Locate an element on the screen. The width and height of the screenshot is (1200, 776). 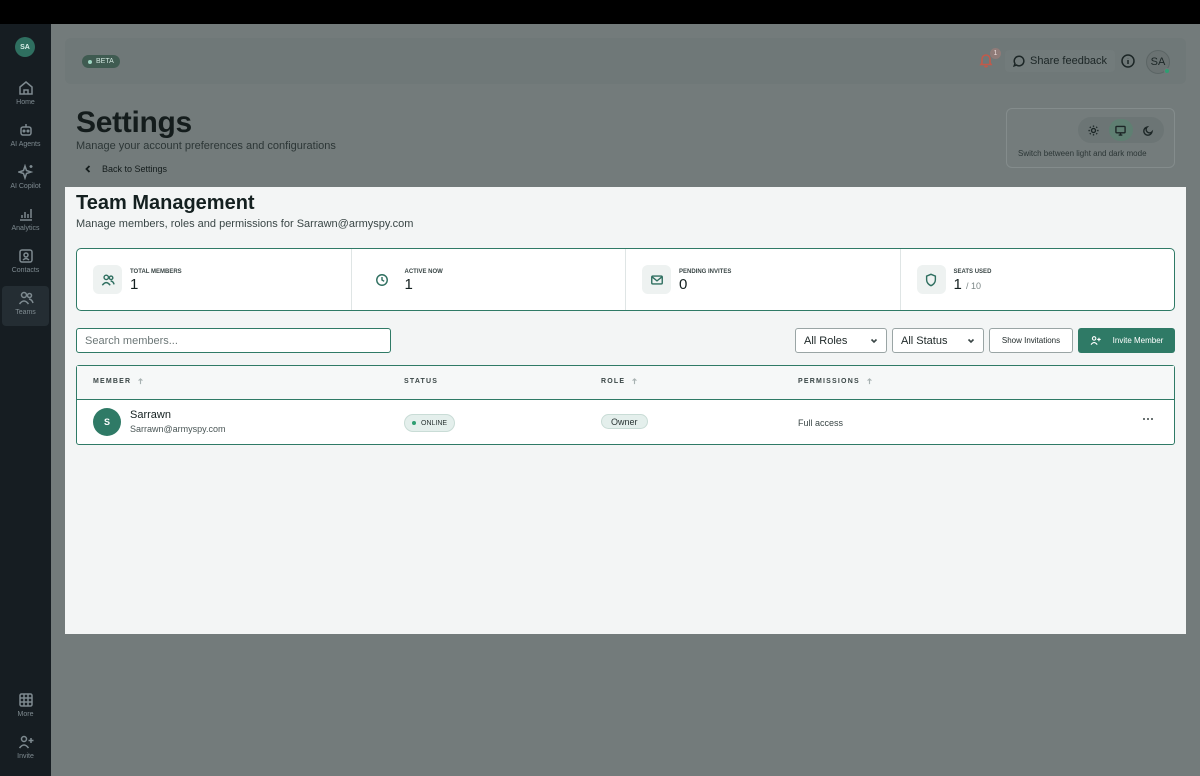
role-filter-select: All Roles is located at coordinates (841, 340).